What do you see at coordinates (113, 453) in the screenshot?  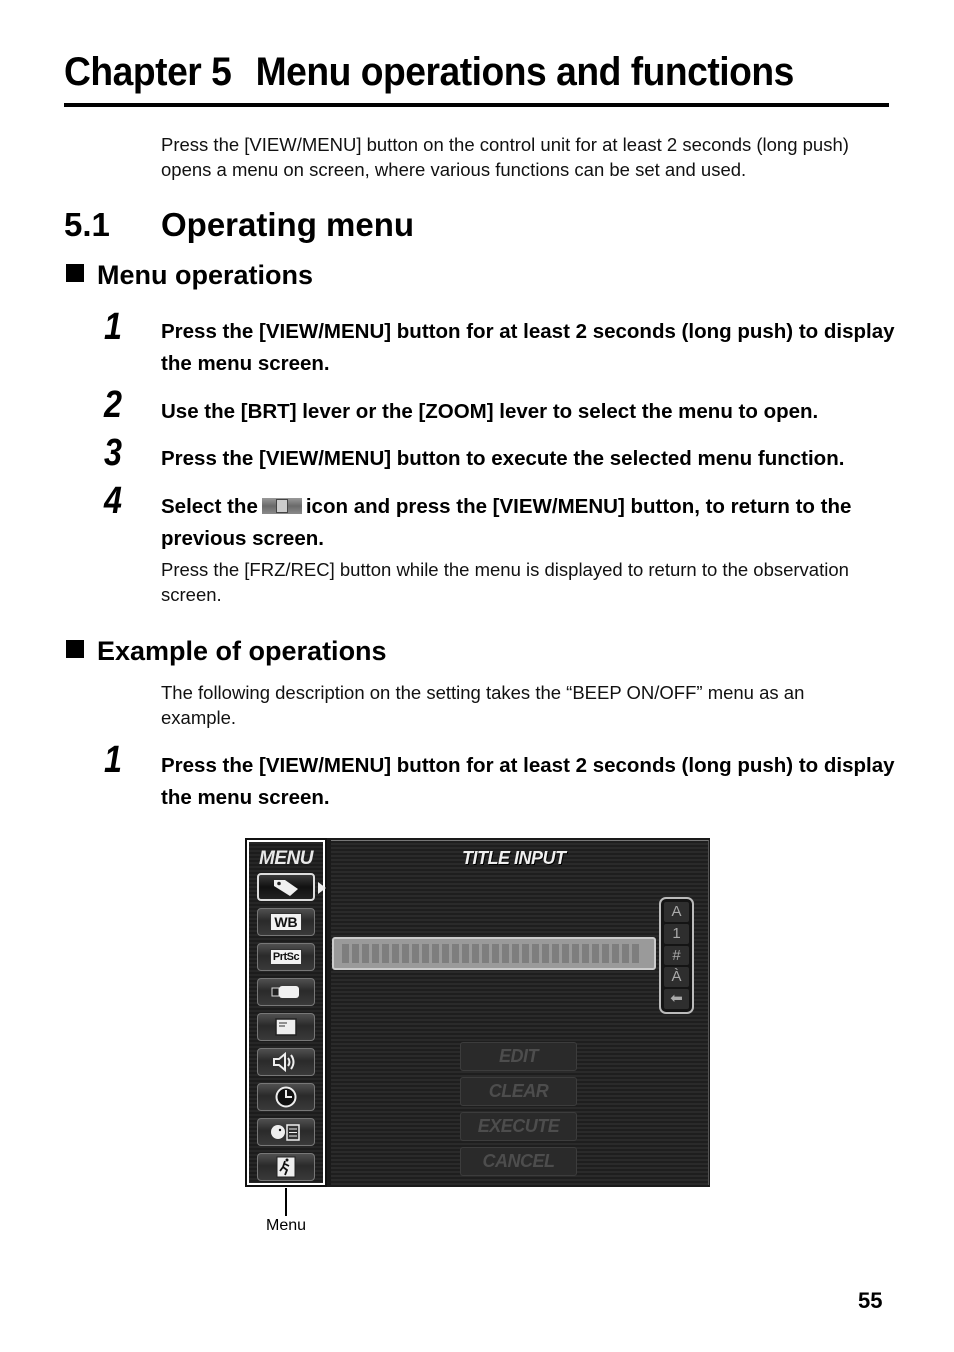 I see `step-number: 3` at bounding box center [113, 453].